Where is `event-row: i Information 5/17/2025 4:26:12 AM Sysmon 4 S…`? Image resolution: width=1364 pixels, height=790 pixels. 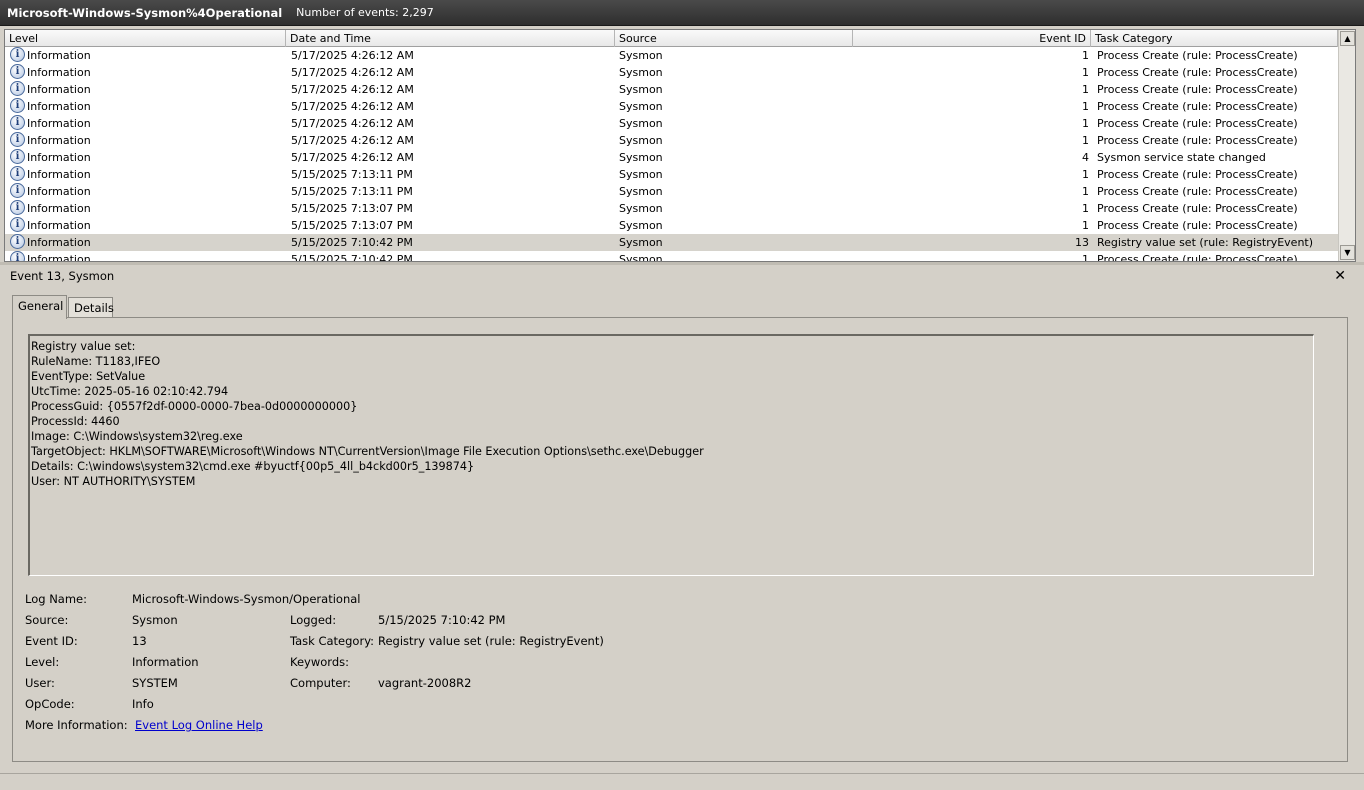
event-row: i Information 5/17/2025 4:26:12 AM Sysmon 4 S… is located at coordinates (671, 157).